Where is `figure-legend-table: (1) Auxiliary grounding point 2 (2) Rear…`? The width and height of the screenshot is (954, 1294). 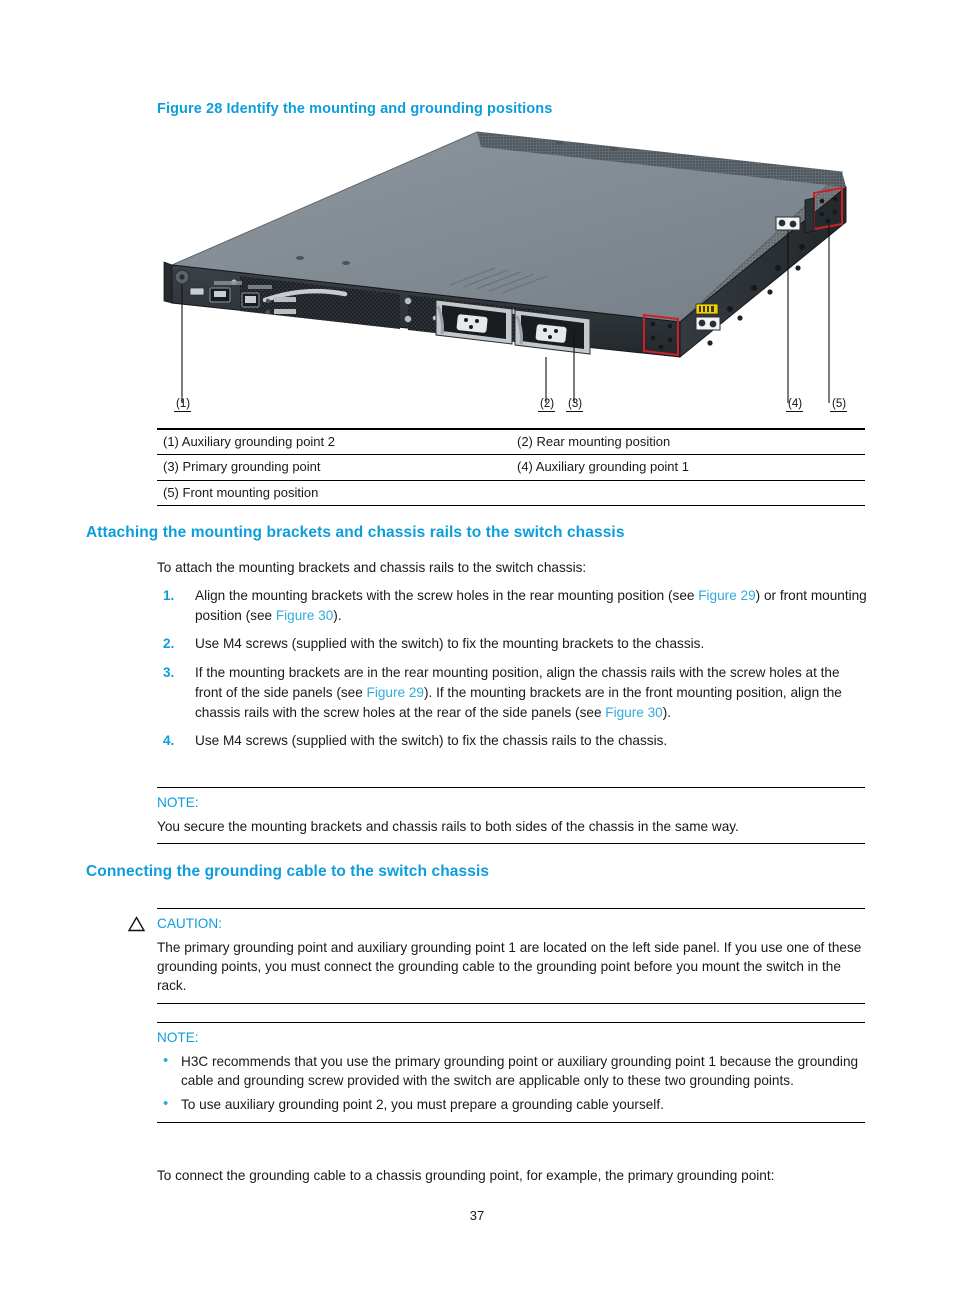
figure-legend-table: (1) Auxiliary grounding point 2 (2) Rear… is located at coordinates (511, 467).